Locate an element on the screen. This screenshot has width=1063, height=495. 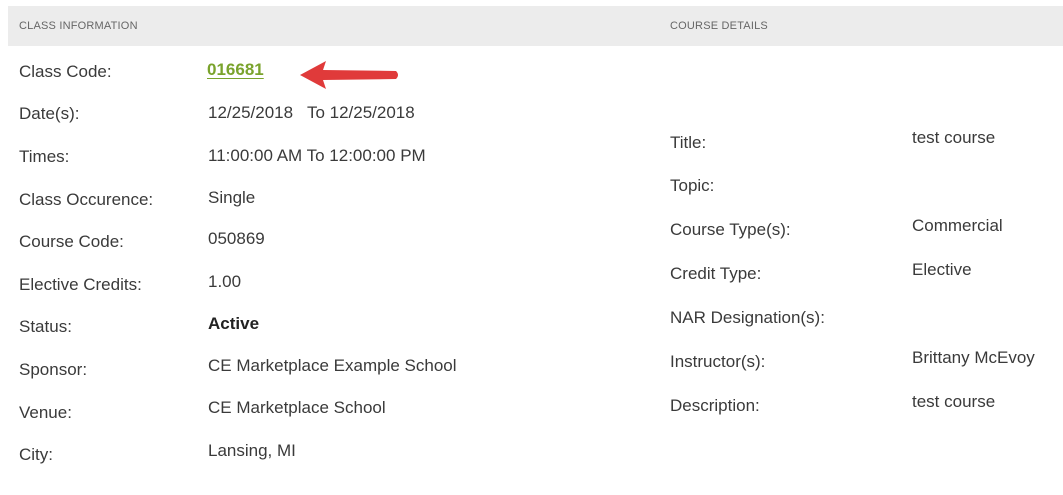
topic-label: Topic: is located at coordinates (692, 185).